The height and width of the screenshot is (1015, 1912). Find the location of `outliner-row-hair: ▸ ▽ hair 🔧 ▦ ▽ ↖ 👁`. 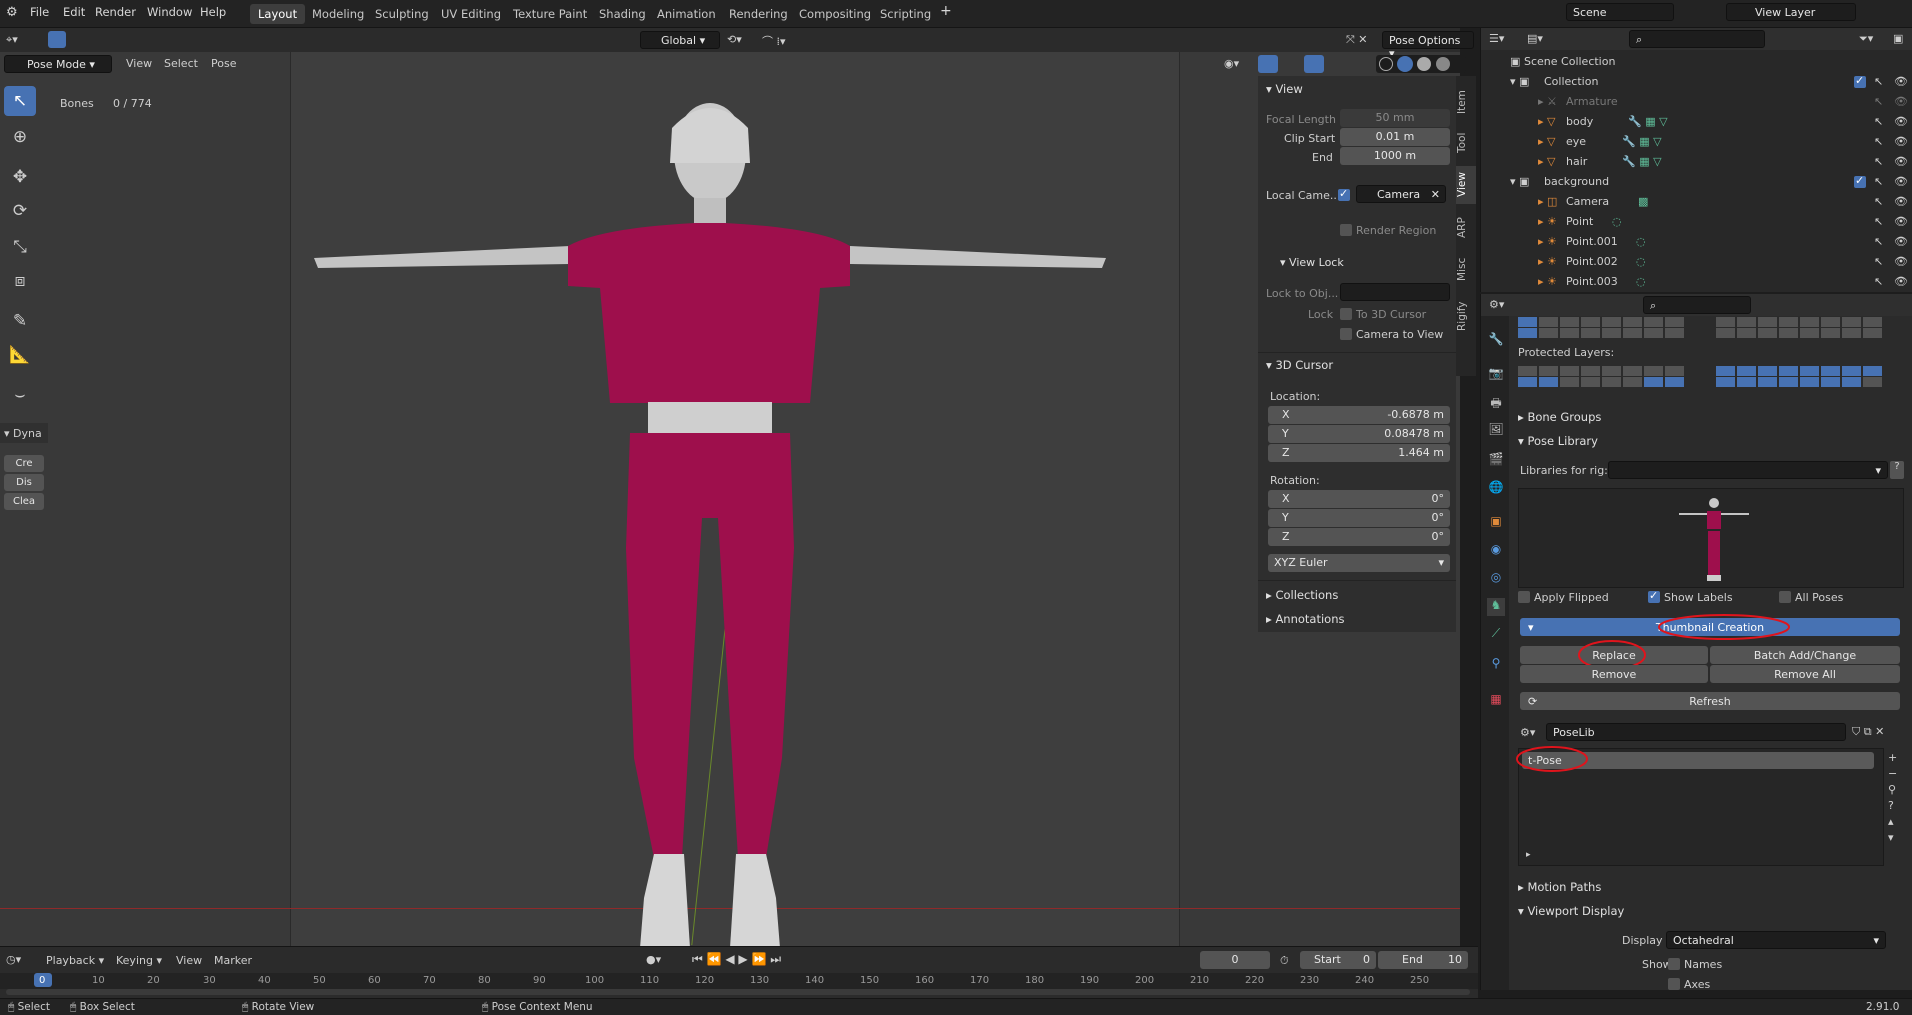

outliner-row-hair: ▸ ▽ hair 🔧 ▦ ▽ ↖ 👁 is located at coordinates (1707, 162).